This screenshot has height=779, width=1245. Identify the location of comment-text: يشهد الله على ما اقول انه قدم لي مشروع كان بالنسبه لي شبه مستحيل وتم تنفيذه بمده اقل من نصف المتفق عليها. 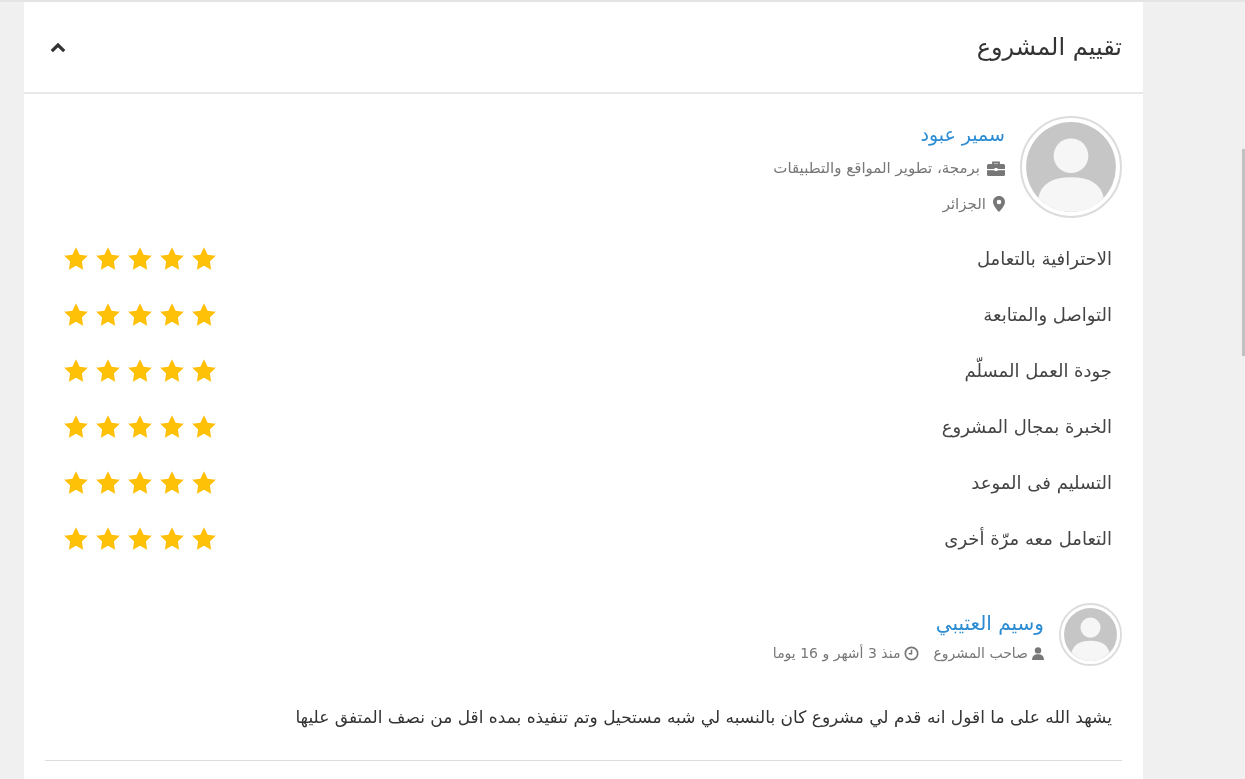
(703, 718).